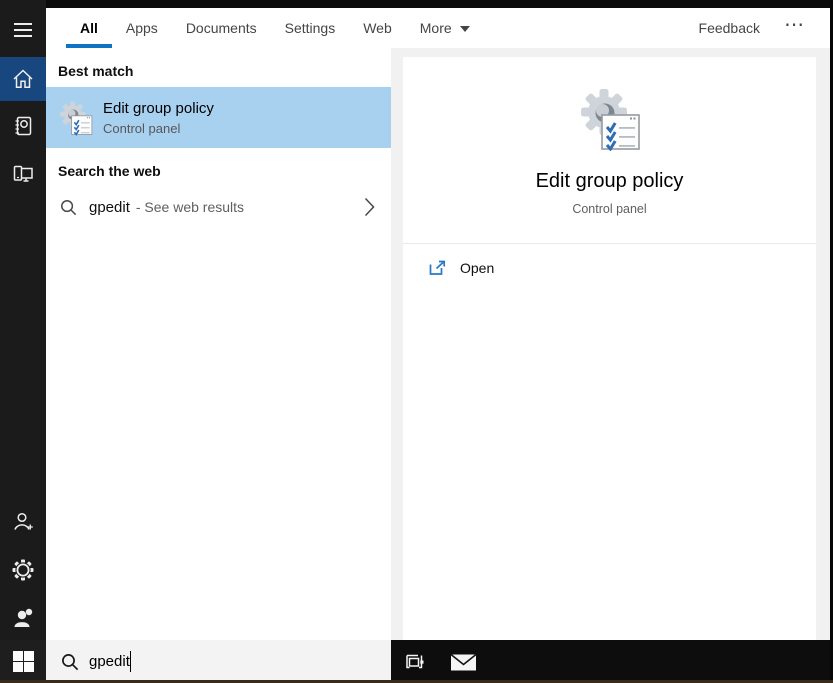  I want to click on sidebar-item-notebook, so click(23, 126).